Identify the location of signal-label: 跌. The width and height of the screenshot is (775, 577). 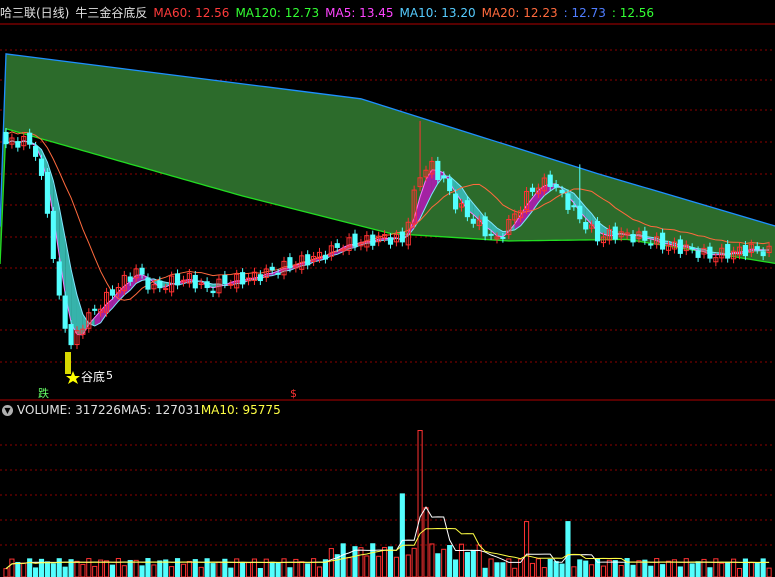
(43, 393).